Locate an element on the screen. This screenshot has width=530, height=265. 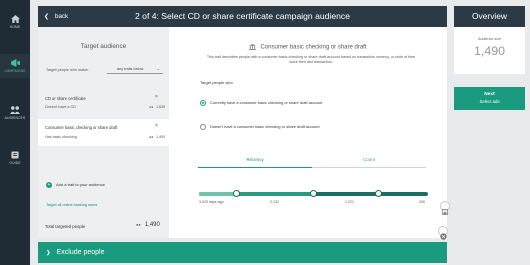
slider-tick: 1,221 is located at coordinates (349, 202).